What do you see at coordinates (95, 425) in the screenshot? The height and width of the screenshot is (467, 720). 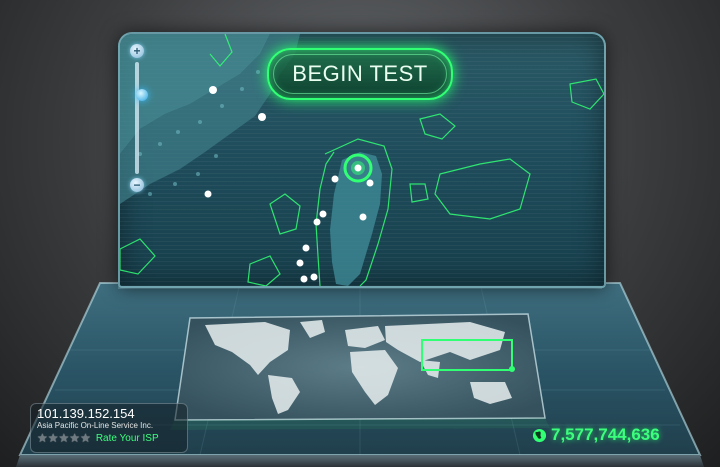 I see `isp-name: Asia Pacific On-Line Service Inc.` at bounding box center [95, 425].